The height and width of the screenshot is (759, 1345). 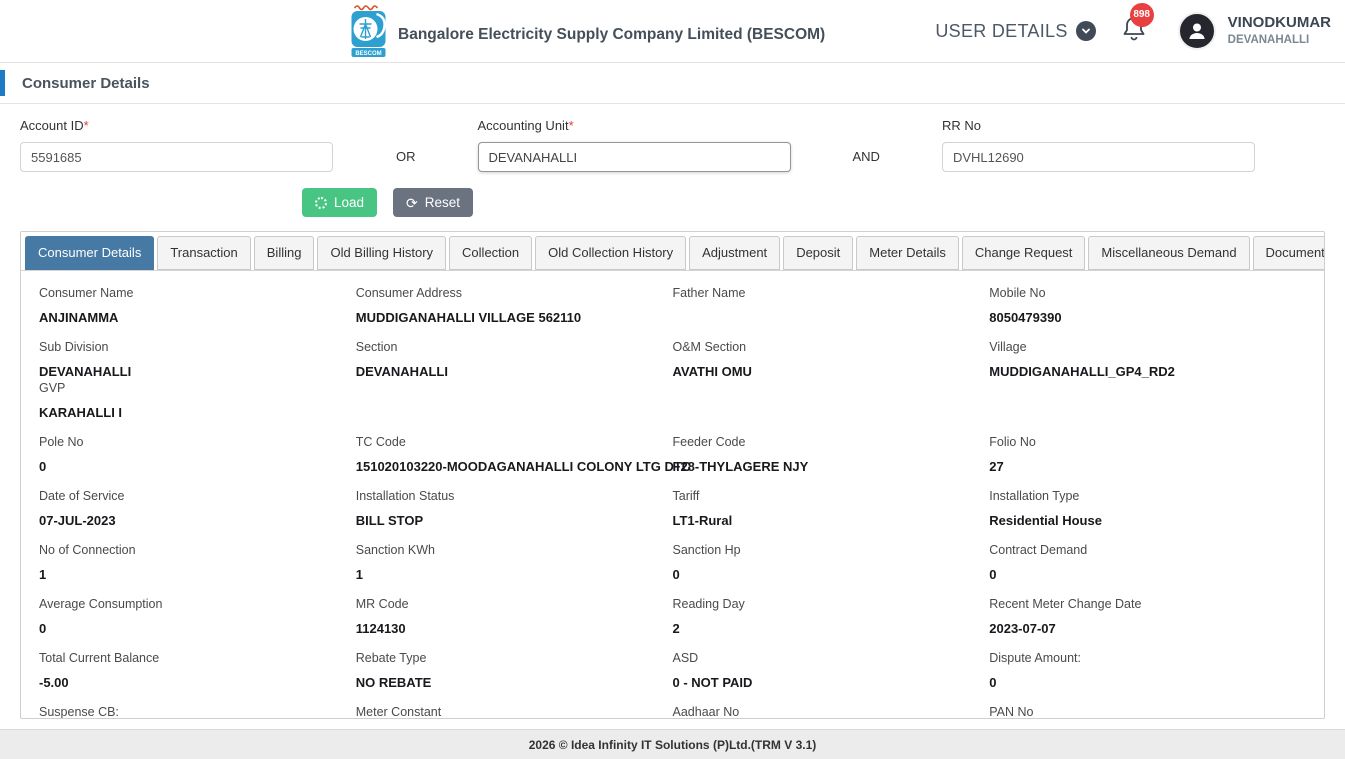 I want to click on page-title: Consumer Details, so click(x=86, y=83).